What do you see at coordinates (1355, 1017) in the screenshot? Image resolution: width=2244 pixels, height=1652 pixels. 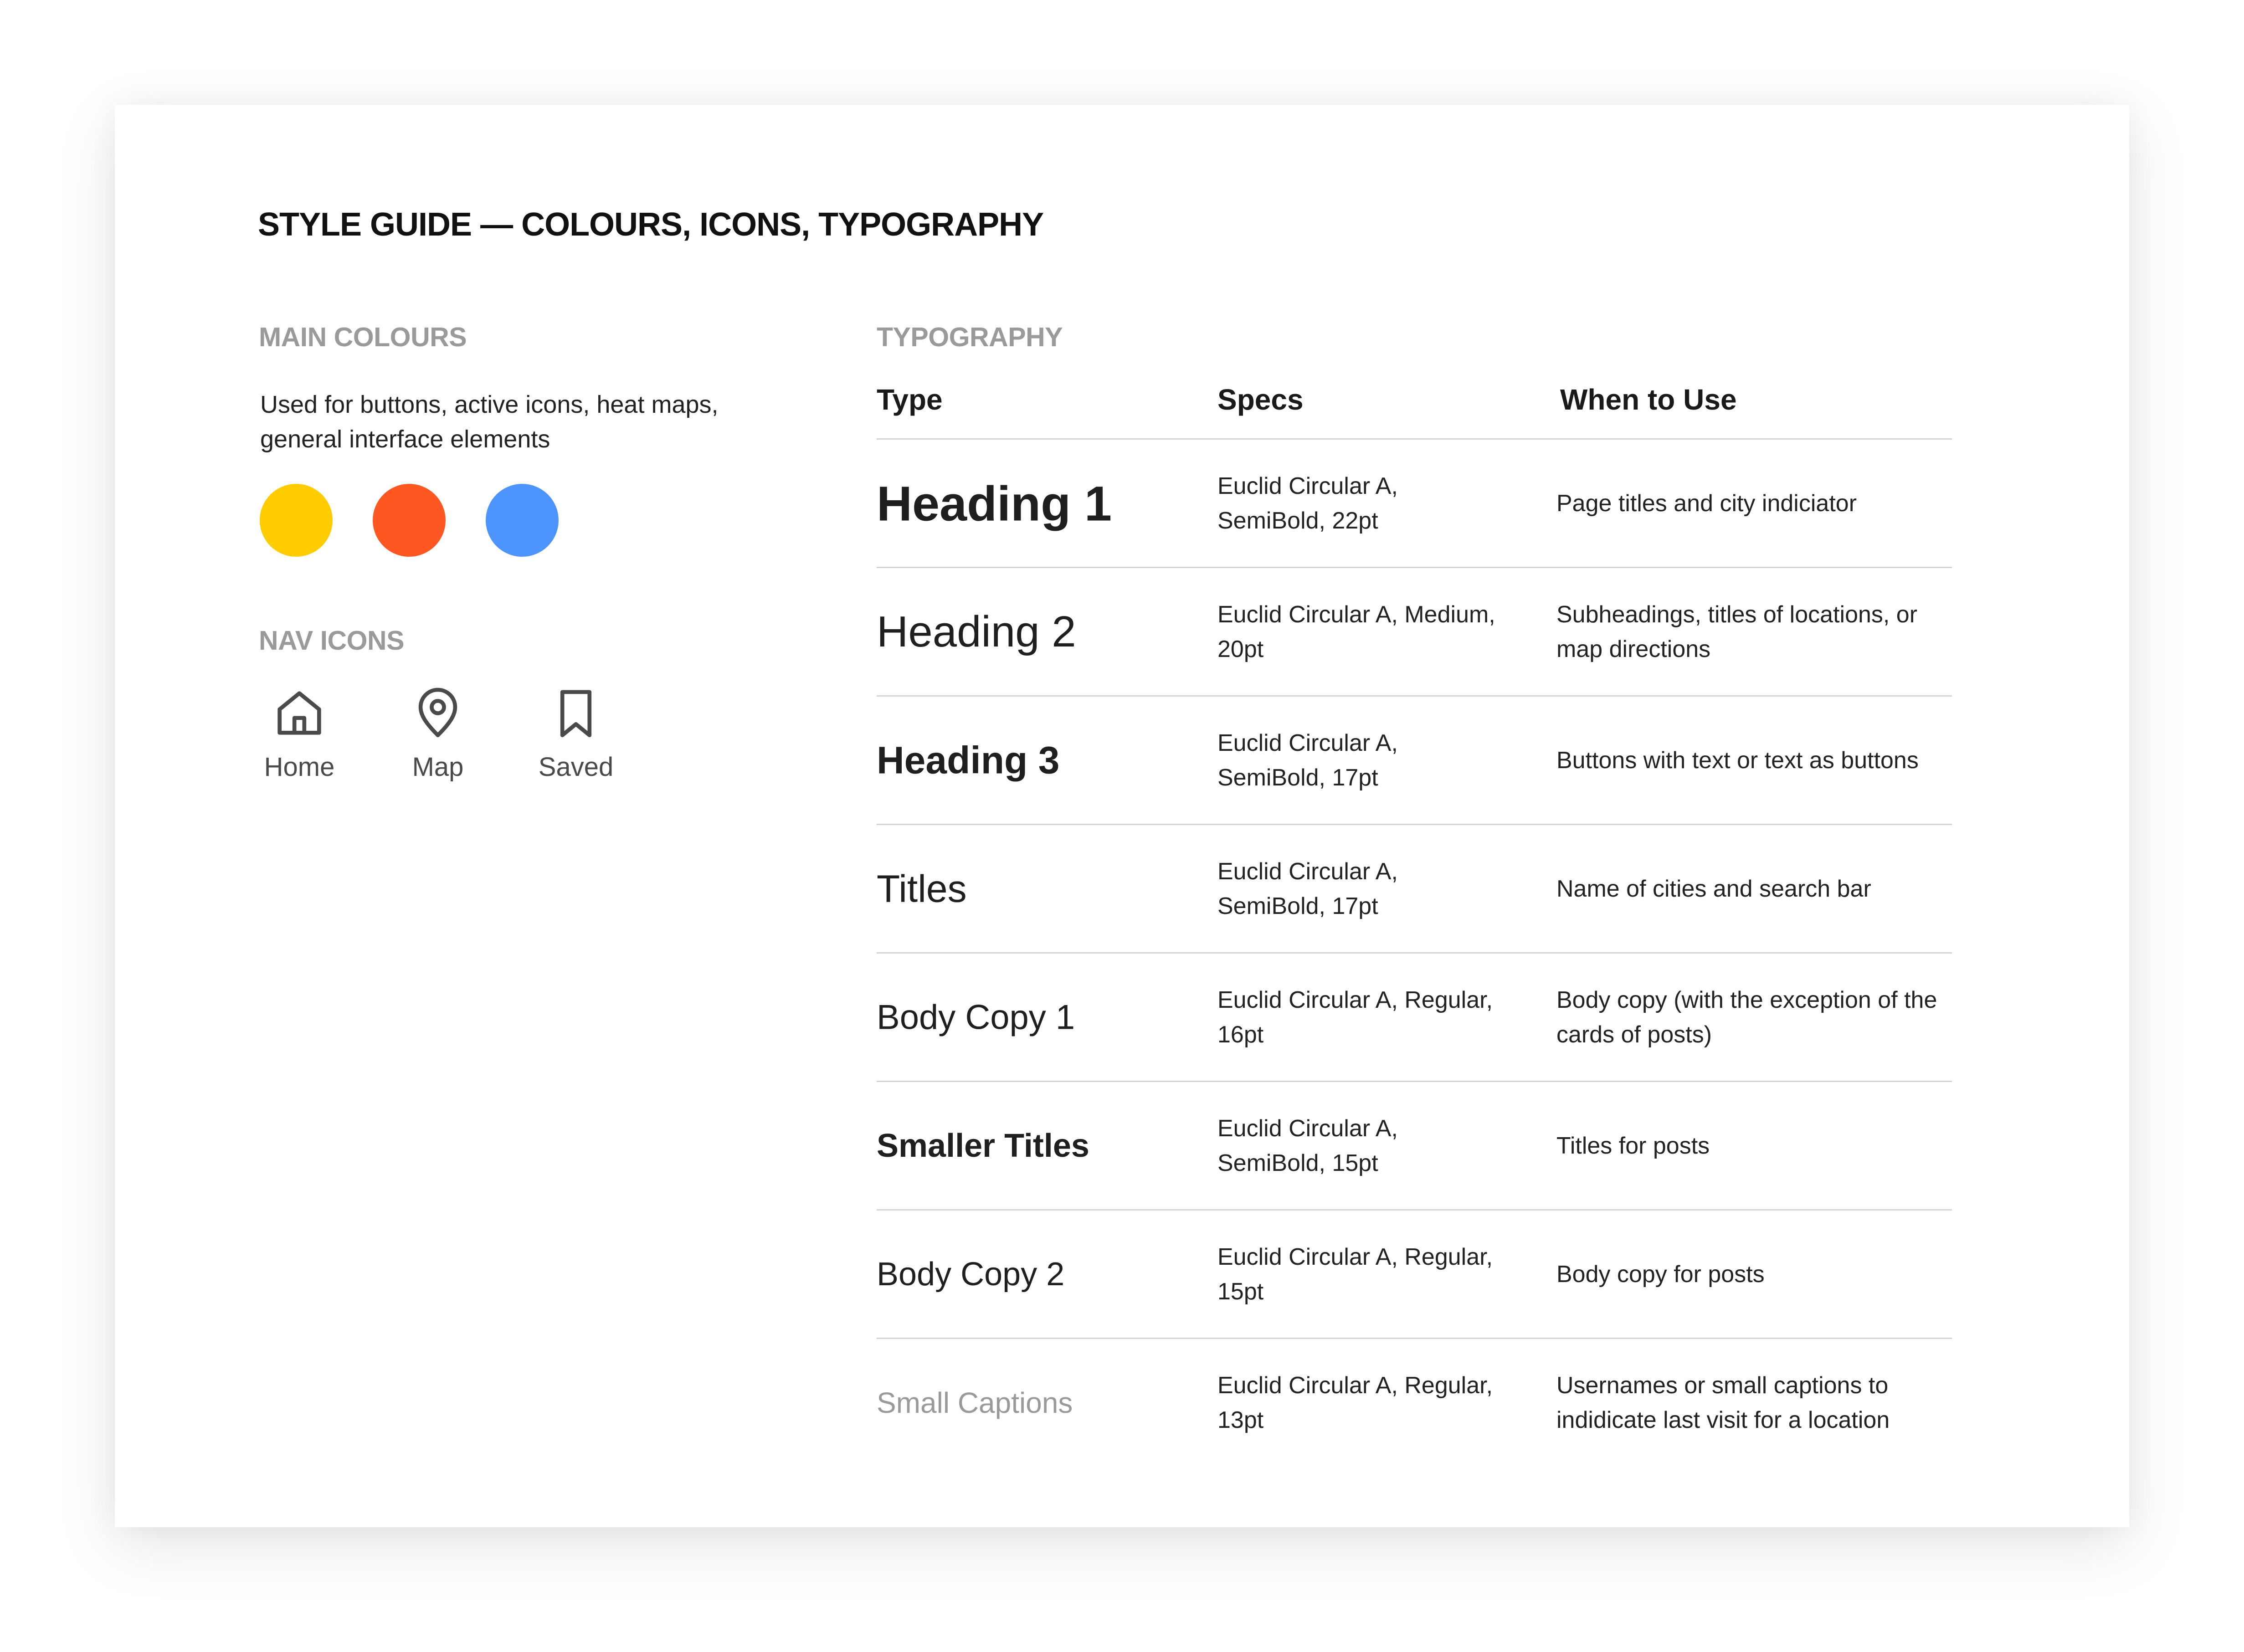 I see `type-specs: Euclid Circular A, Regular, 16pt` at bounding box center [1355, 1017].